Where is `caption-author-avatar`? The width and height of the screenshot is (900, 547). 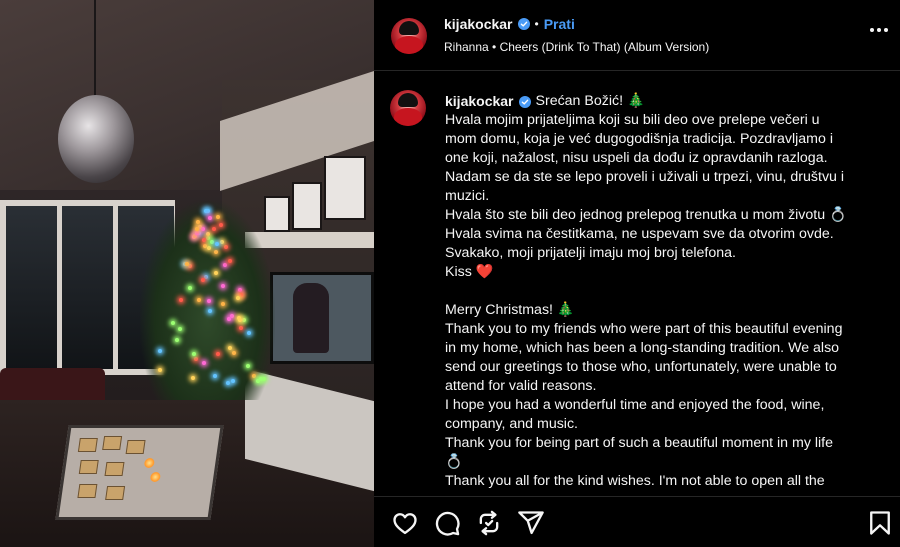 caption-author-avatar is located at coordinates (408, 108).